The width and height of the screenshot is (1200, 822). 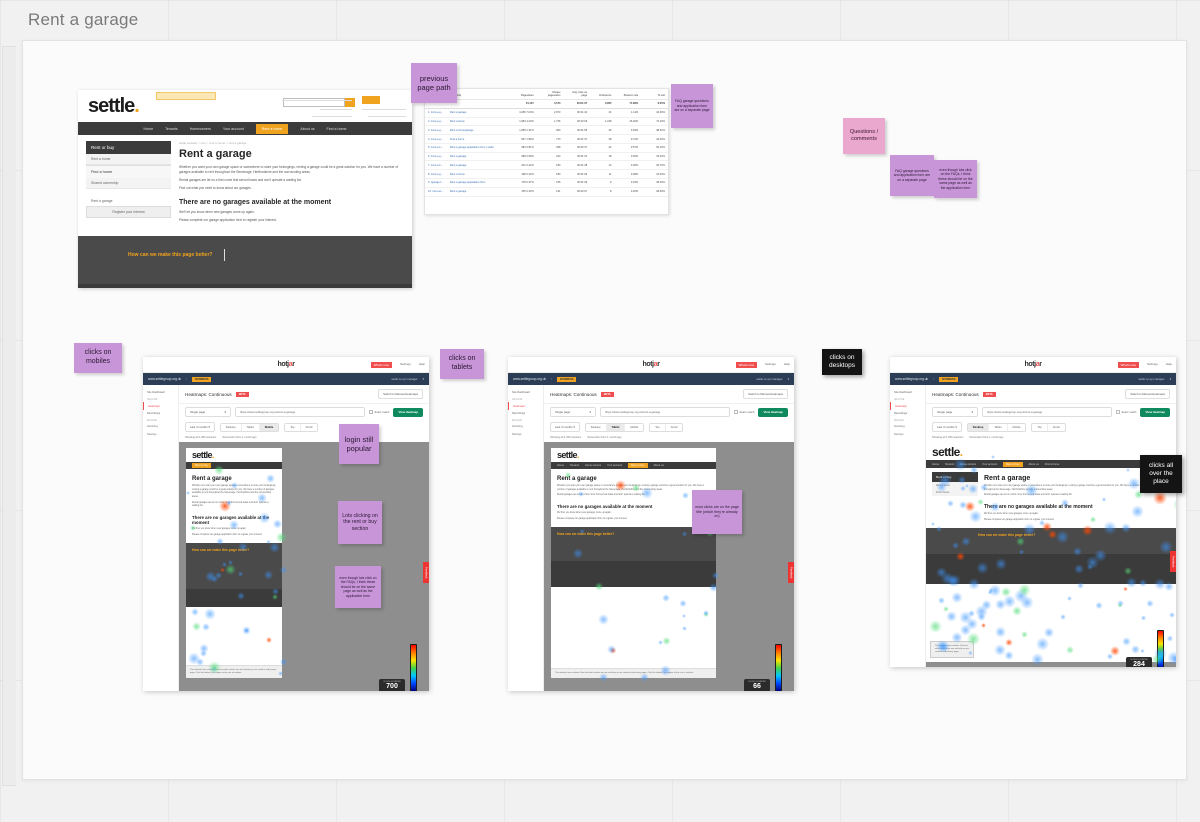 I want to click on sidebar-item-heatmaps-tablet: Heatmaps, so click(x=525, y=406).